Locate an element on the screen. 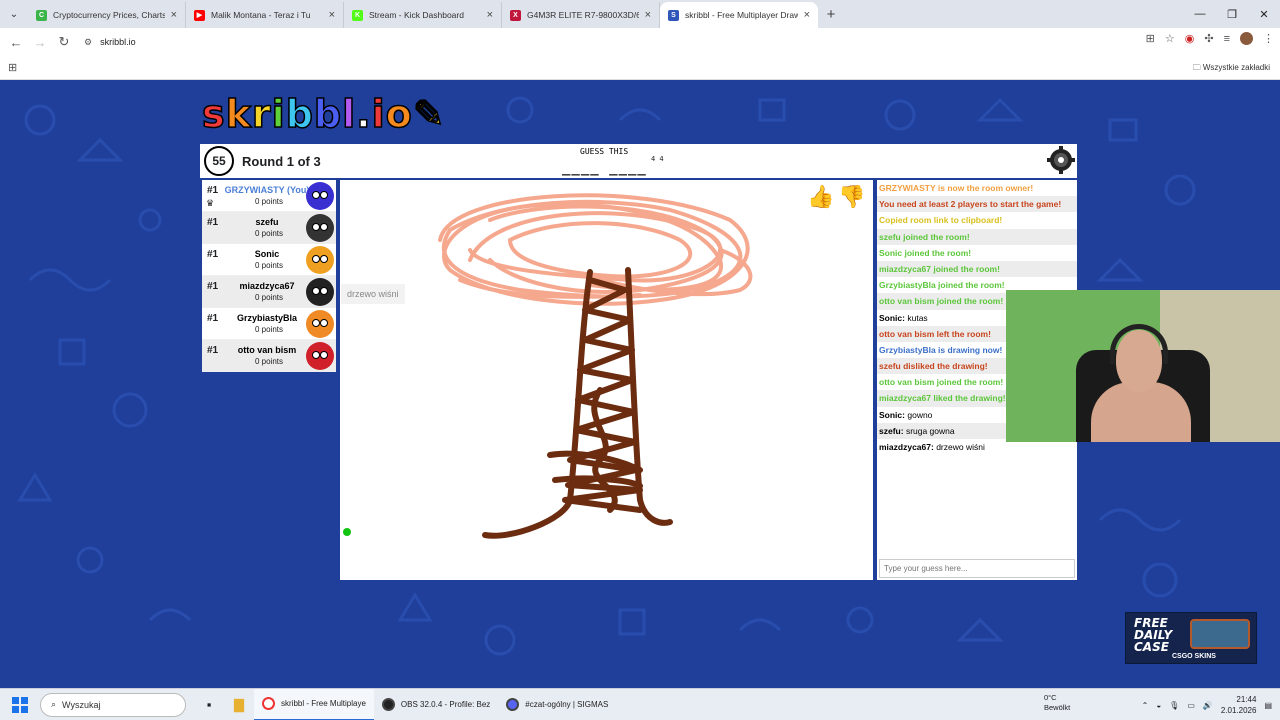  apps-grid-icon: ⊞ is located at coordinates (12, 67).